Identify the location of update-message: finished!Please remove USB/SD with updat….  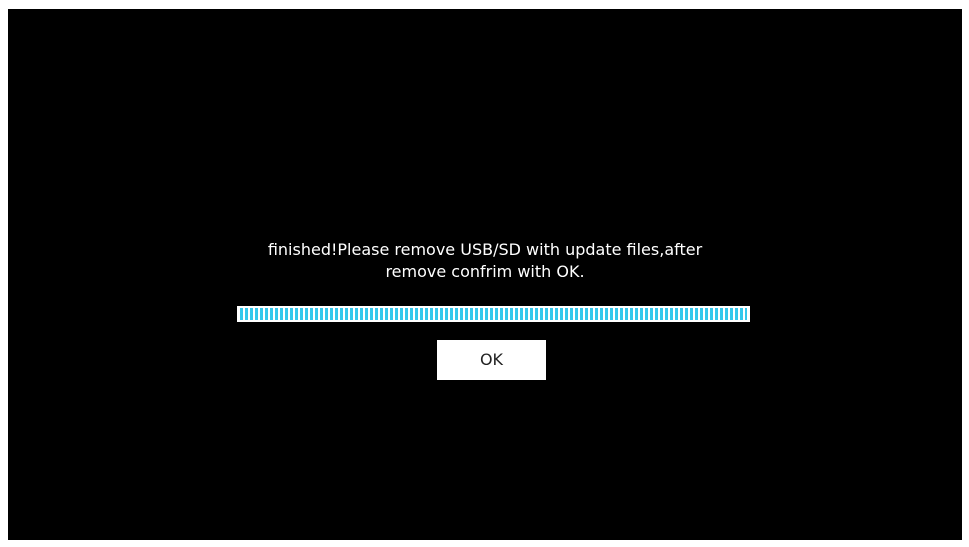
(485, 261).